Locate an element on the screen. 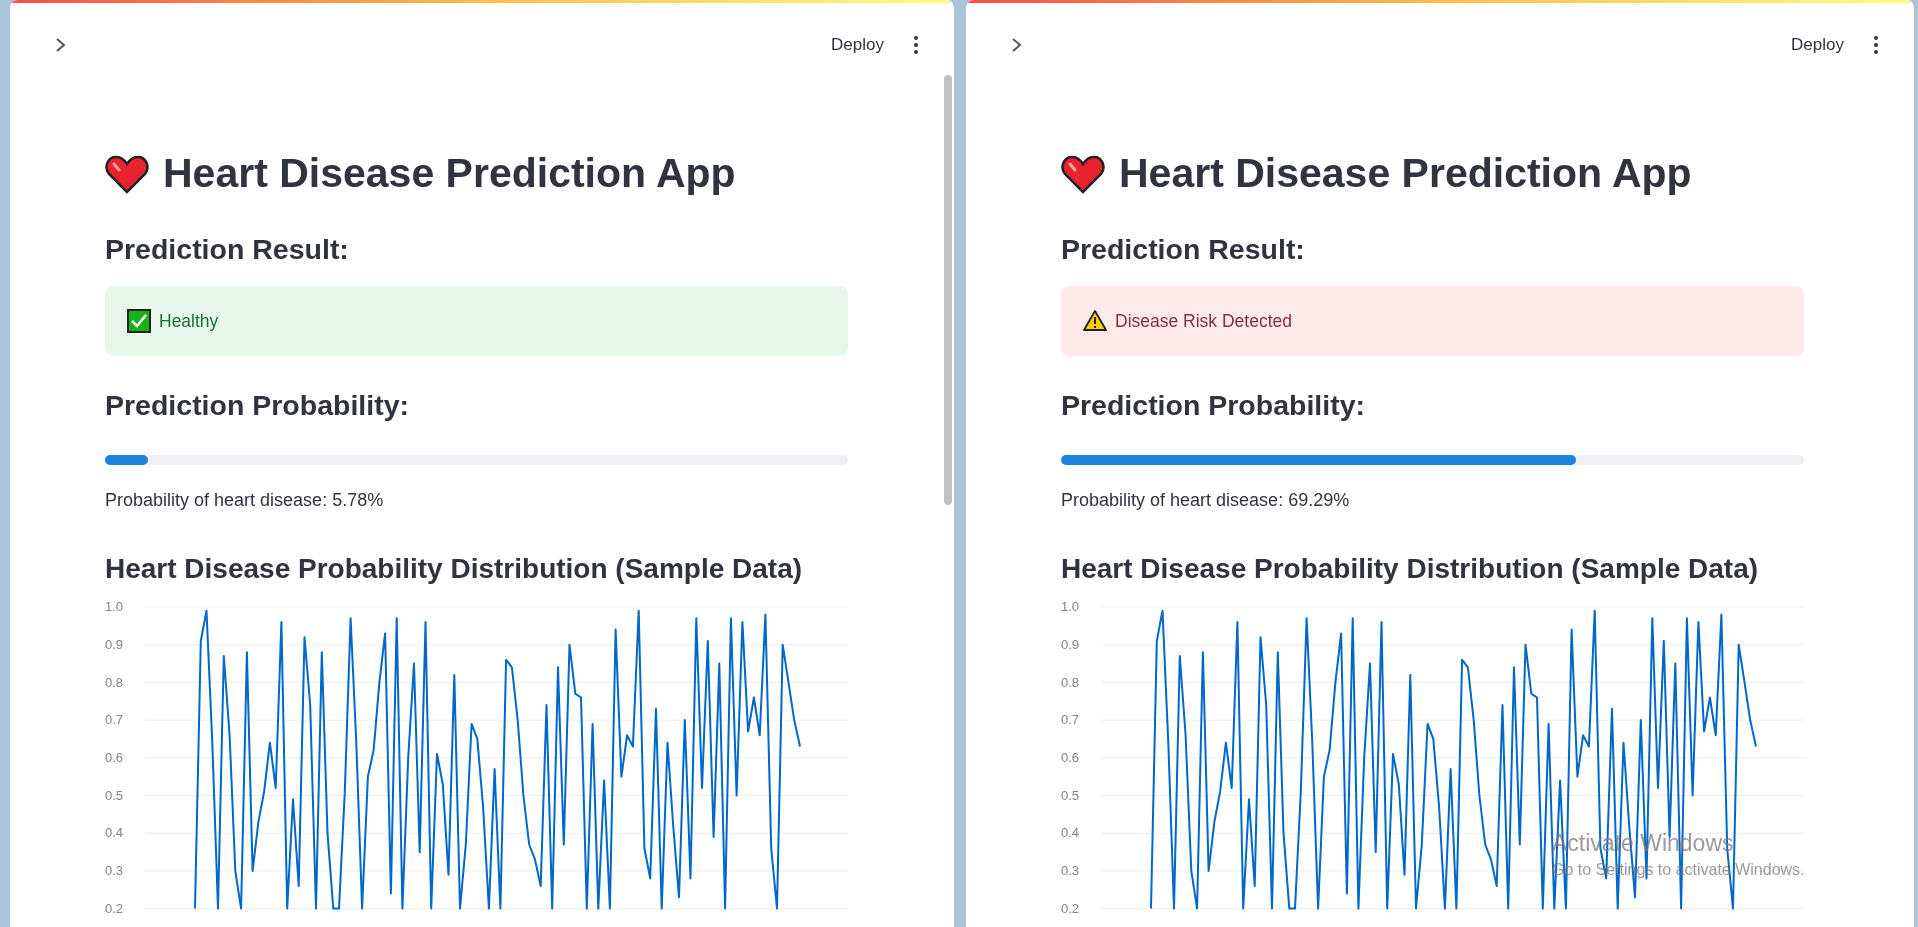 The width and height of the screenshot is (1918, 927). result-text: Disease Risk Detected is located at coordinates (1204, 322).